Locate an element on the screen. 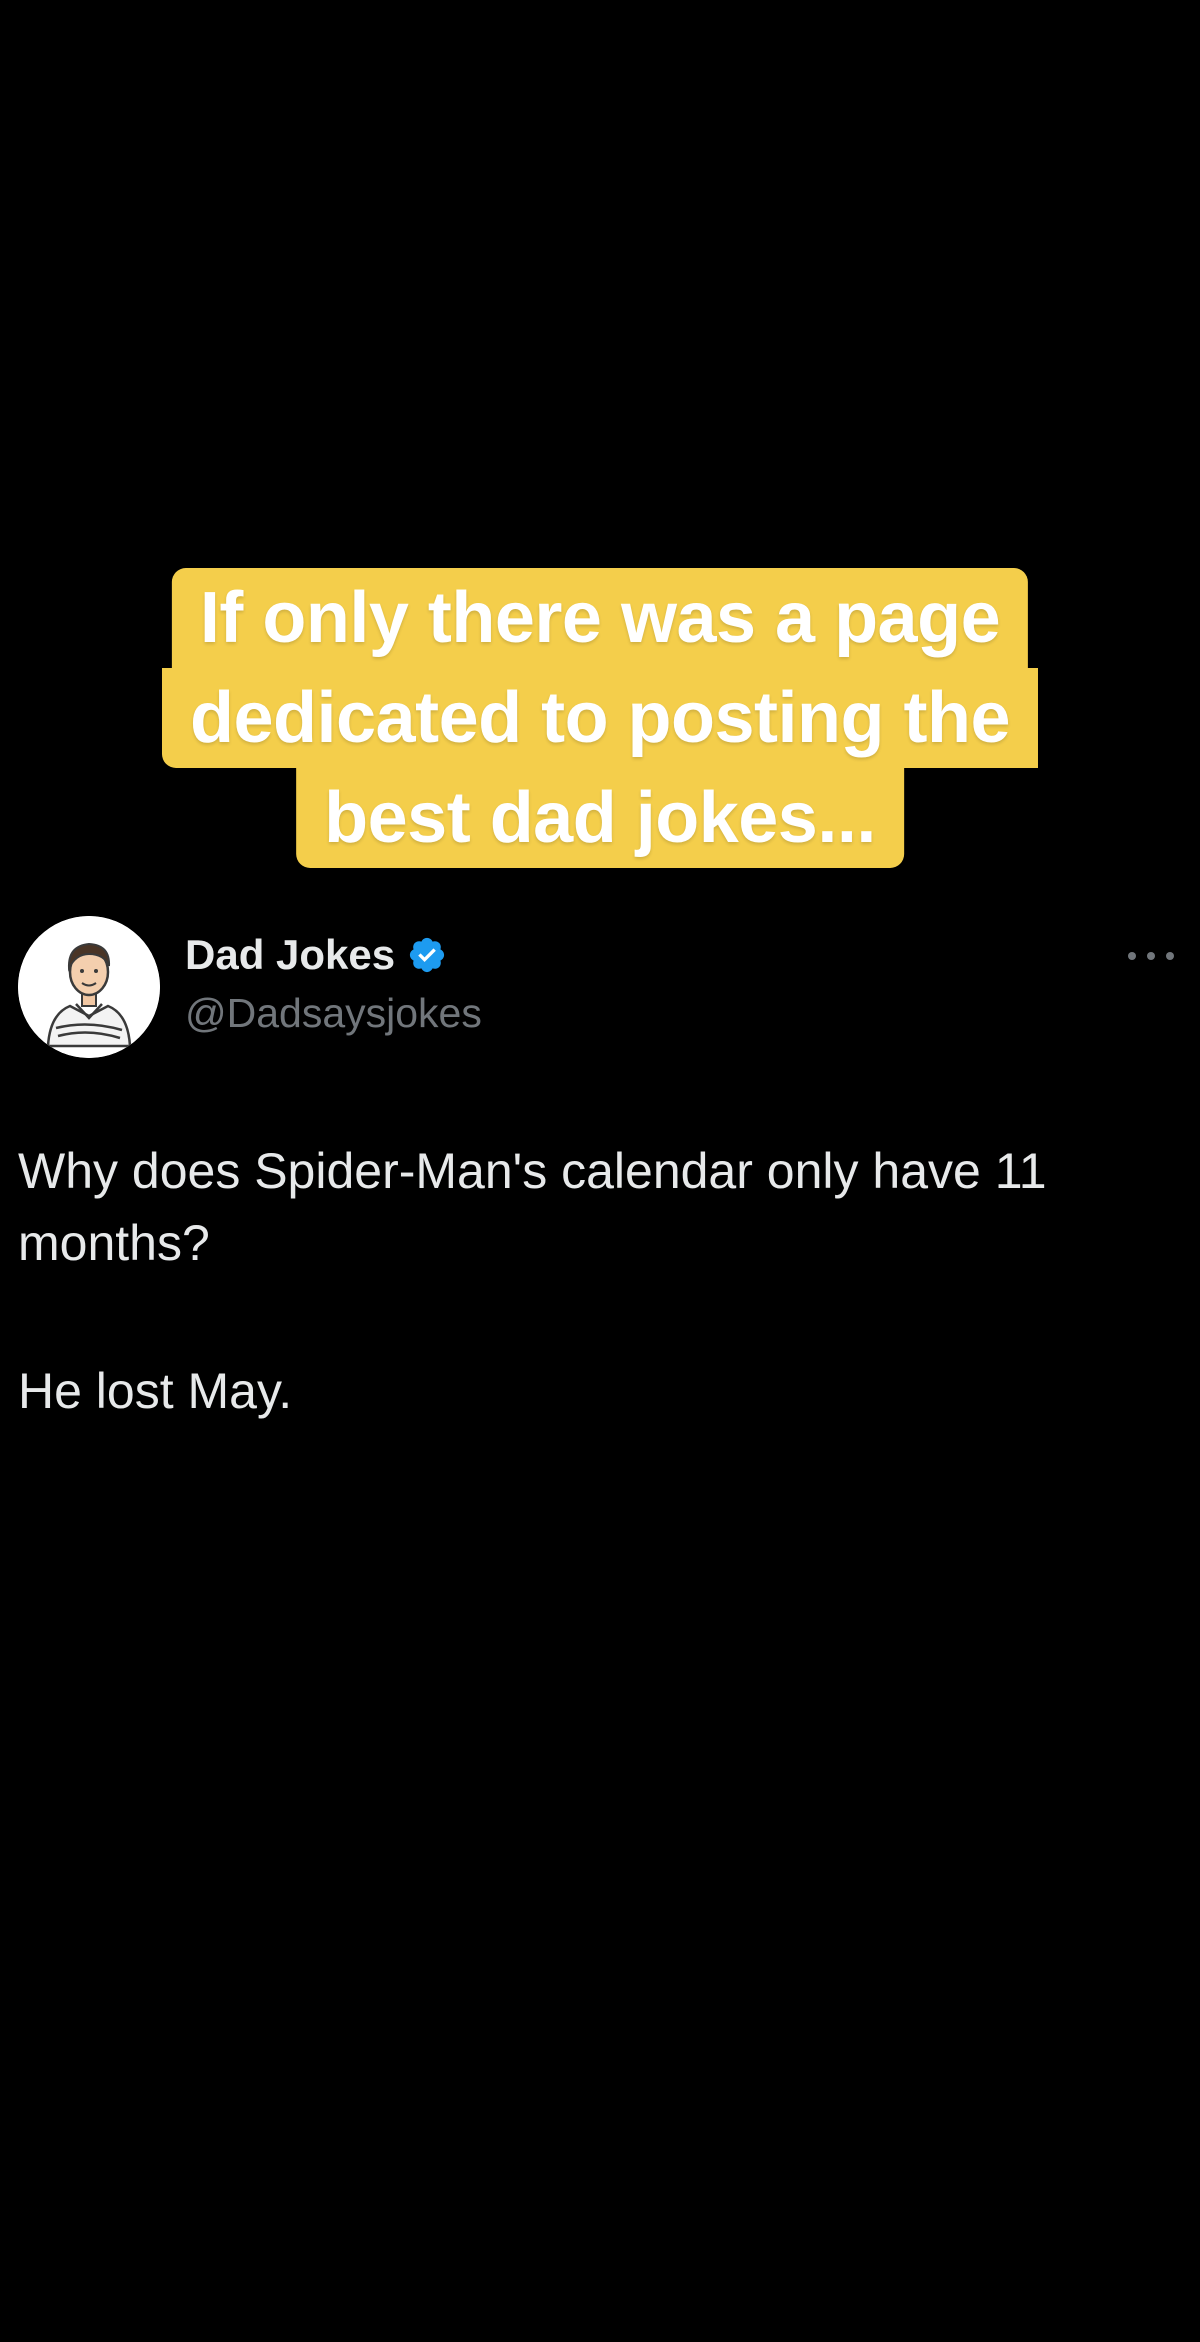 The width and height of the screenshot is (1200, 2342). display-name: Dad Jokes is located at coordinates (290, 955).